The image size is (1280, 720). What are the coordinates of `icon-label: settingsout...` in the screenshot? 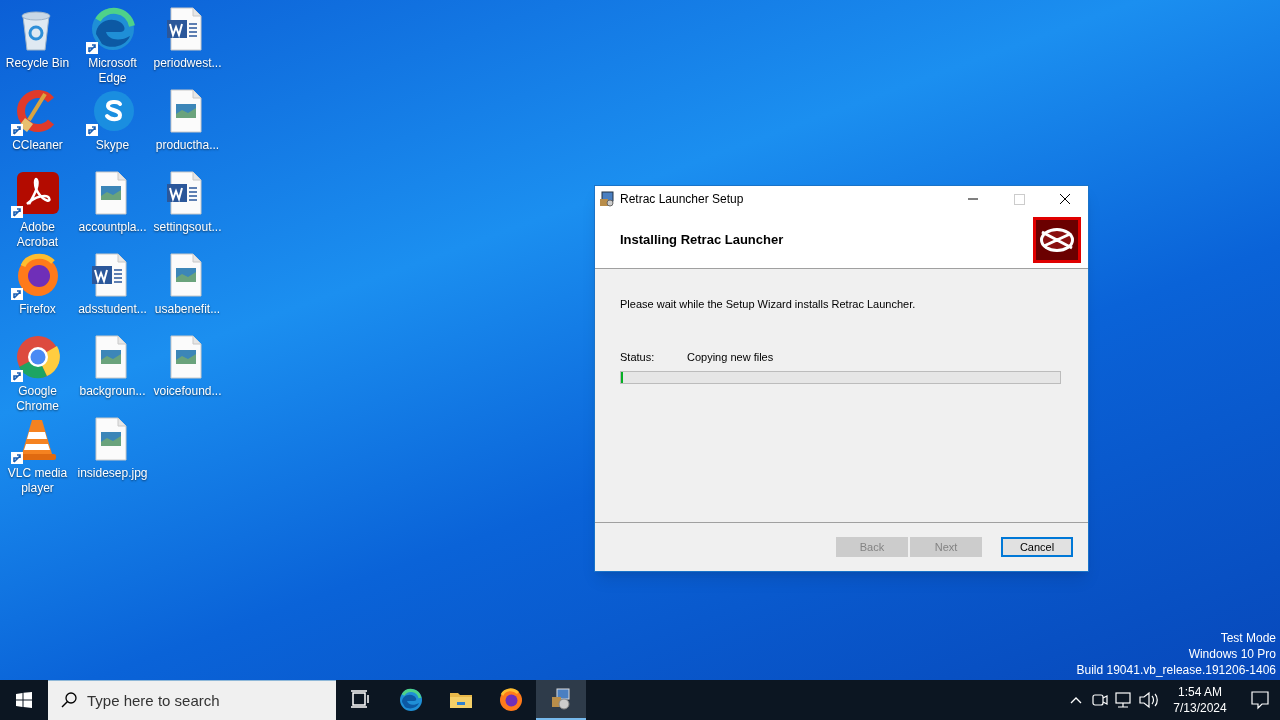 It's located at (187, 227).